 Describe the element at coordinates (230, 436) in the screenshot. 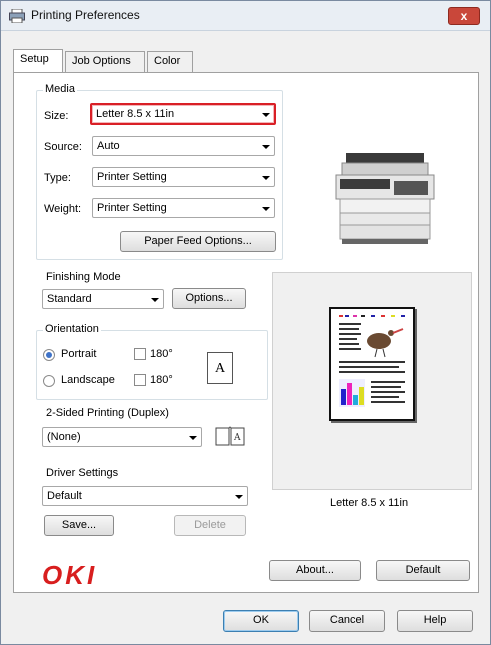

I see `book-icon: A` at that location.